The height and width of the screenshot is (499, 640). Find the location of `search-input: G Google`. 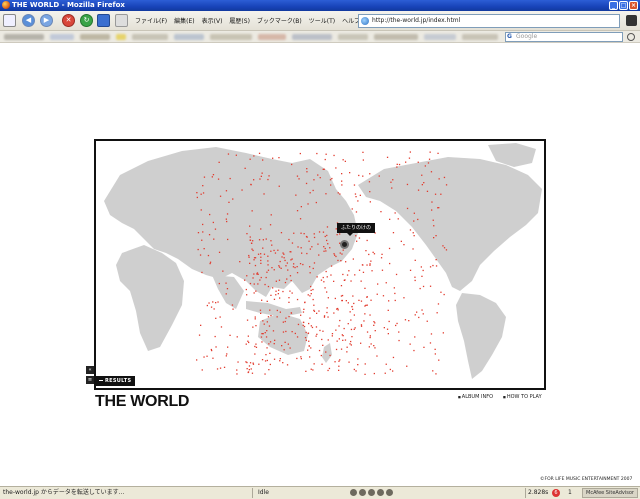

search-input: G Google is located at coordinates (564, 37).